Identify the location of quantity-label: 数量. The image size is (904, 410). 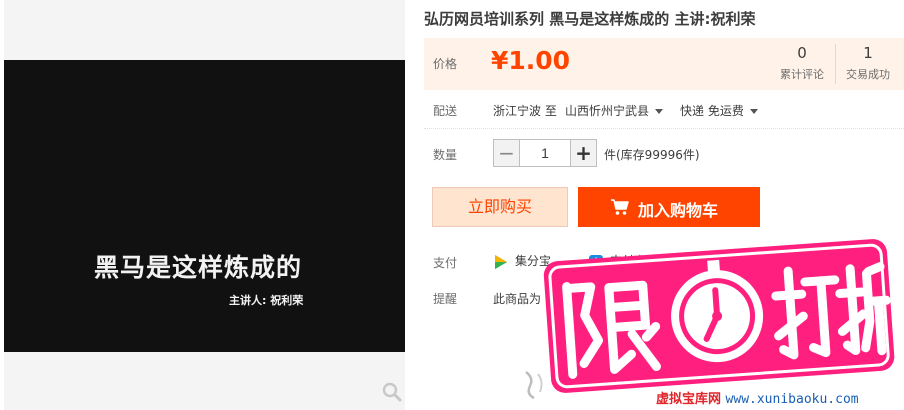
(445, 155).